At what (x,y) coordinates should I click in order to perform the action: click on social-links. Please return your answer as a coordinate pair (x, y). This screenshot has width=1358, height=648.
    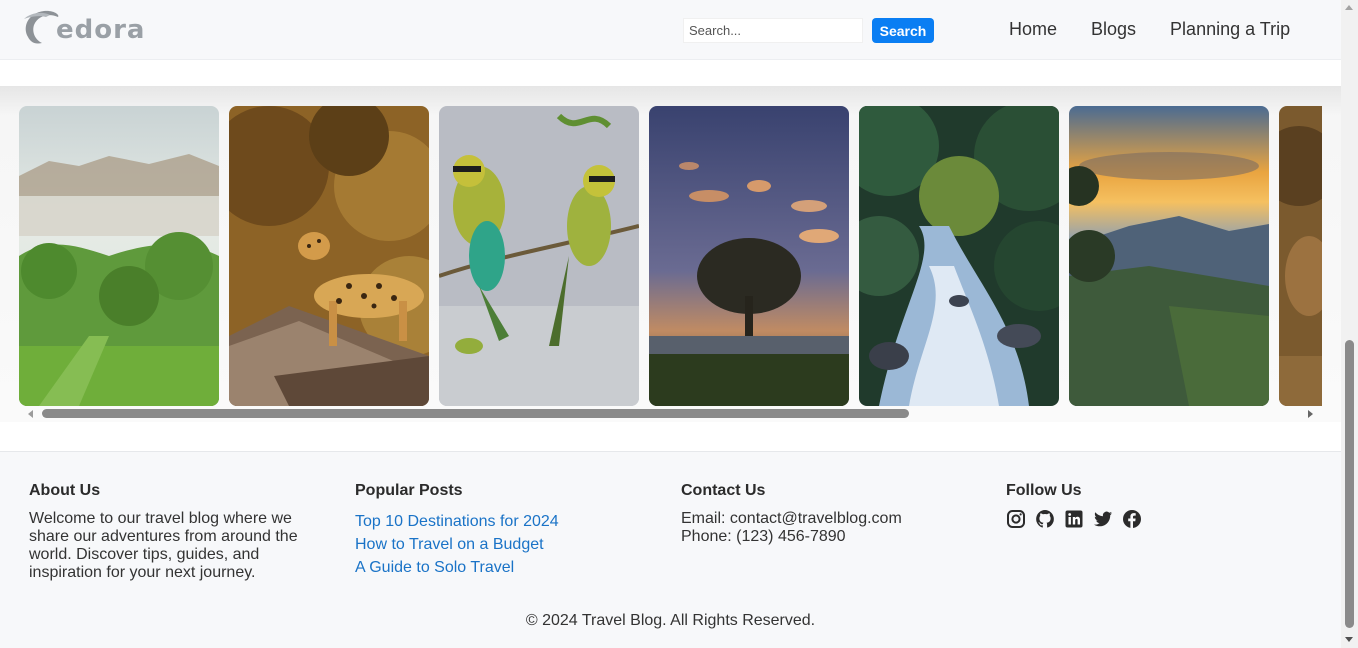
    Looking at the image, I should click on (1151, 519).